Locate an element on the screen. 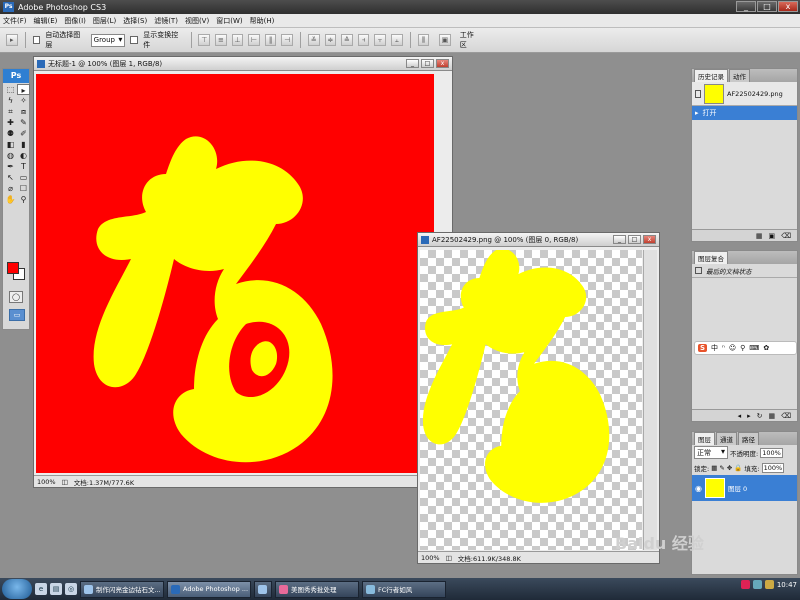  bridge-icon: ▣ is located at coordinates (445, 40).